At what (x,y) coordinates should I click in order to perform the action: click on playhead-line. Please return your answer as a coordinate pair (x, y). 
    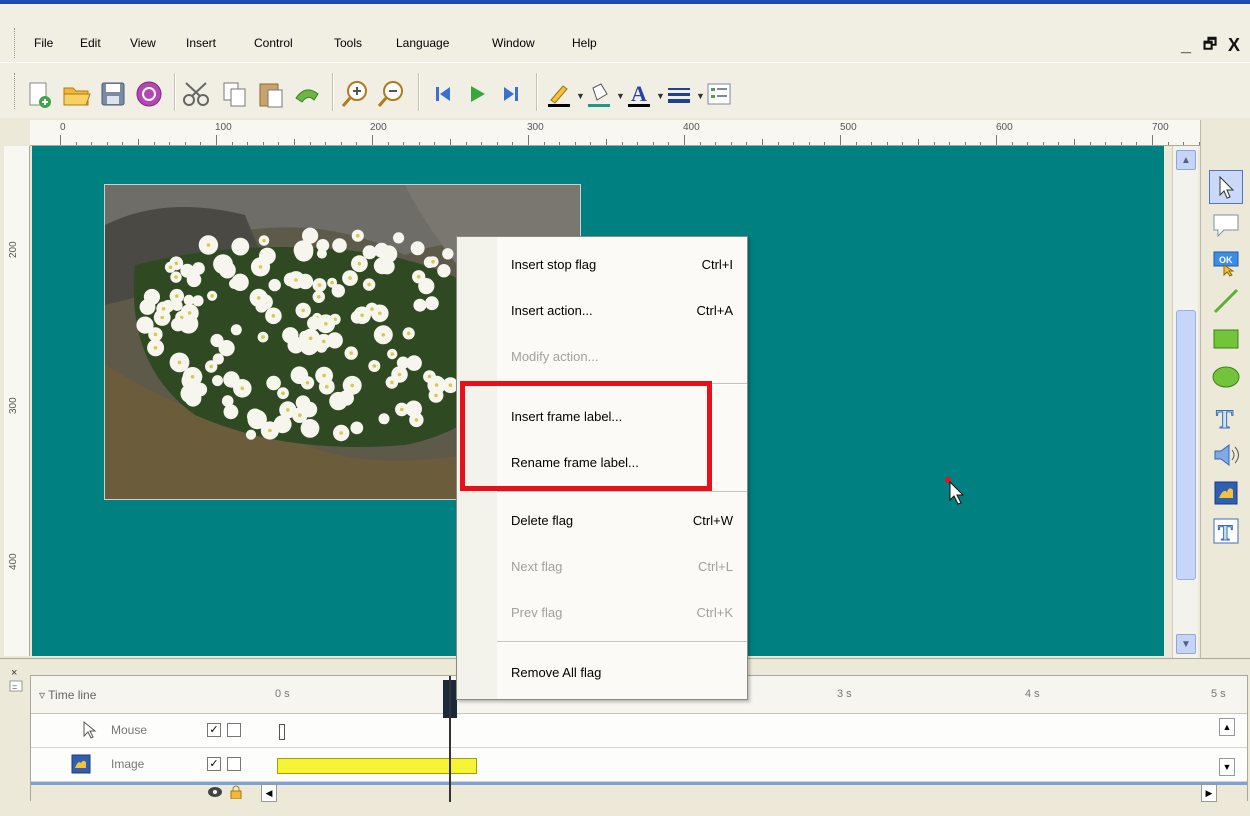
    Looking at the image, I should click on (450, 739).